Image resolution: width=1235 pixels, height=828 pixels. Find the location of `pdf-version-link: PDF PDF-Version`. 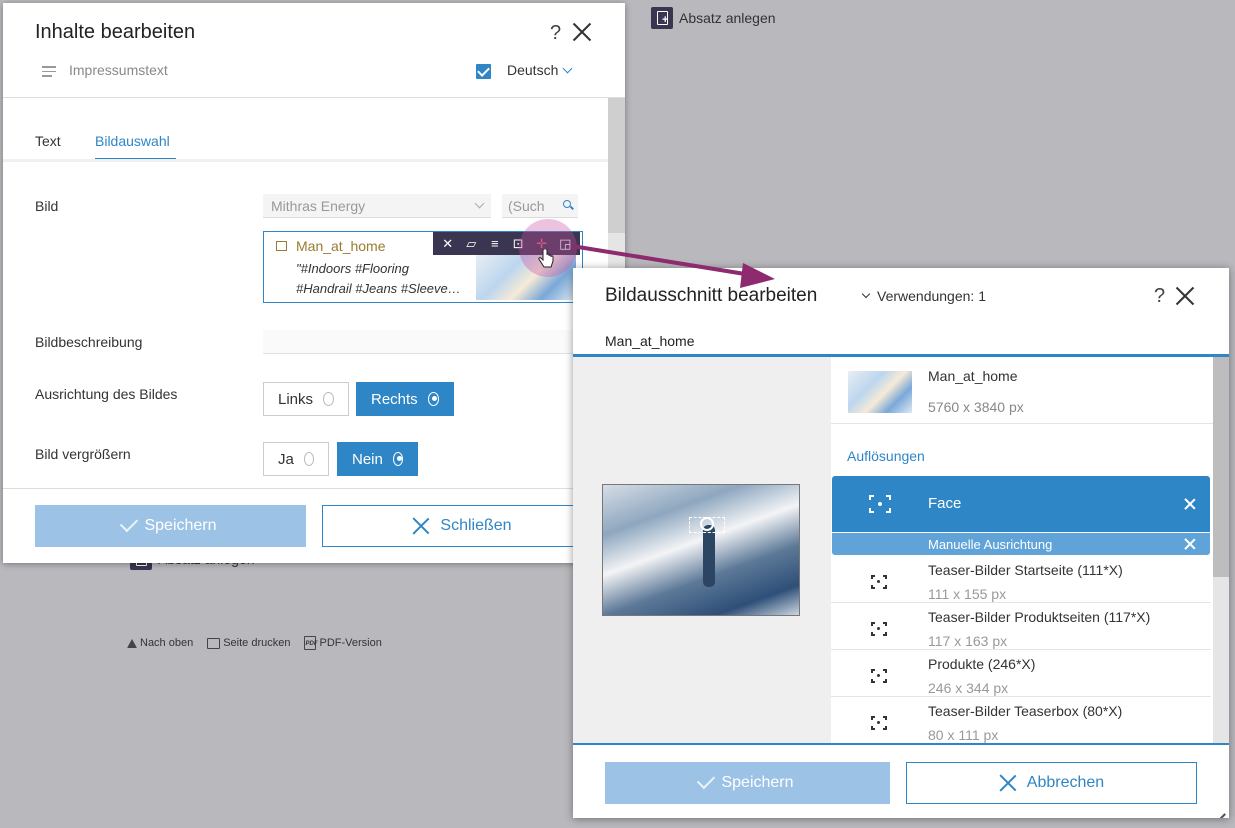

pdf-version-link: PDF PDF-Version is located at coordinates (343, 643).